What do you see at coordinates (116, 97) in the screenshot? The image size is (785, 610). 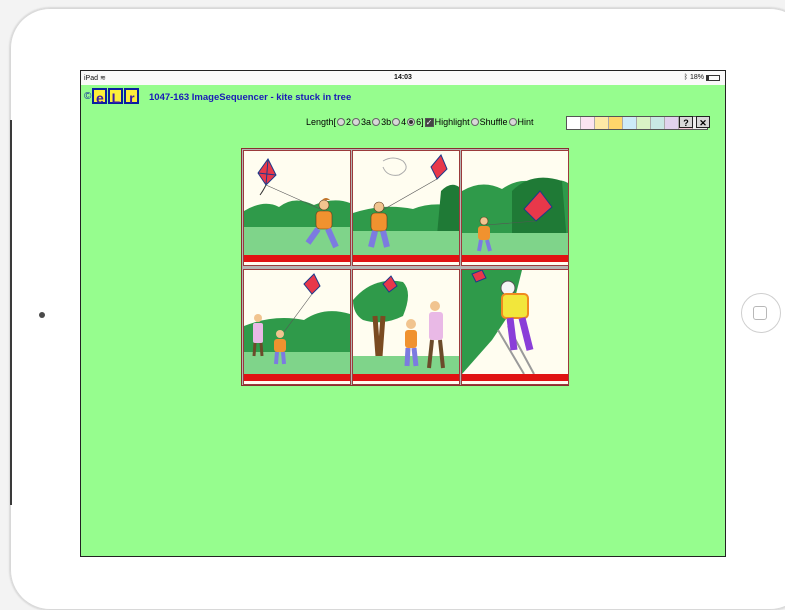 I see `logo-letter-l: L` at bounding box center [116, 97].